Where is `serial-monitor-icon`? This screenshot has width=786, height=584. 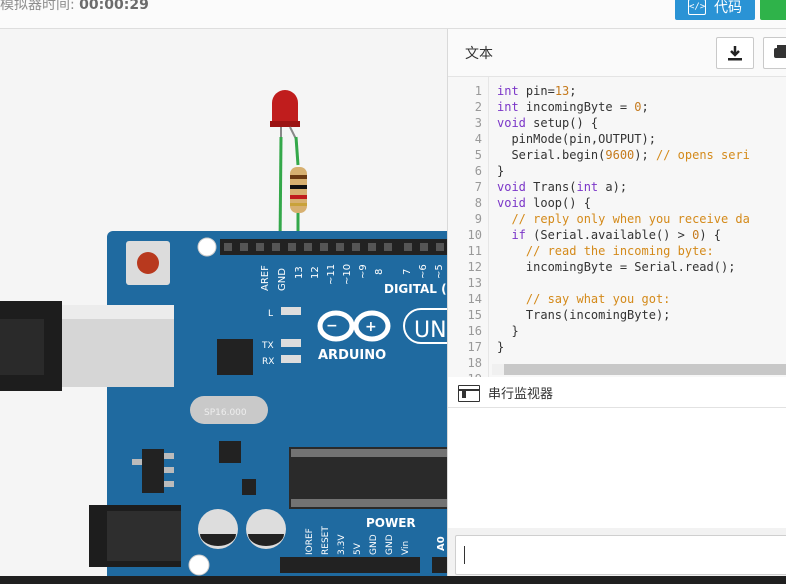
serial-monitor-icon is located at coordinates (469, 393).